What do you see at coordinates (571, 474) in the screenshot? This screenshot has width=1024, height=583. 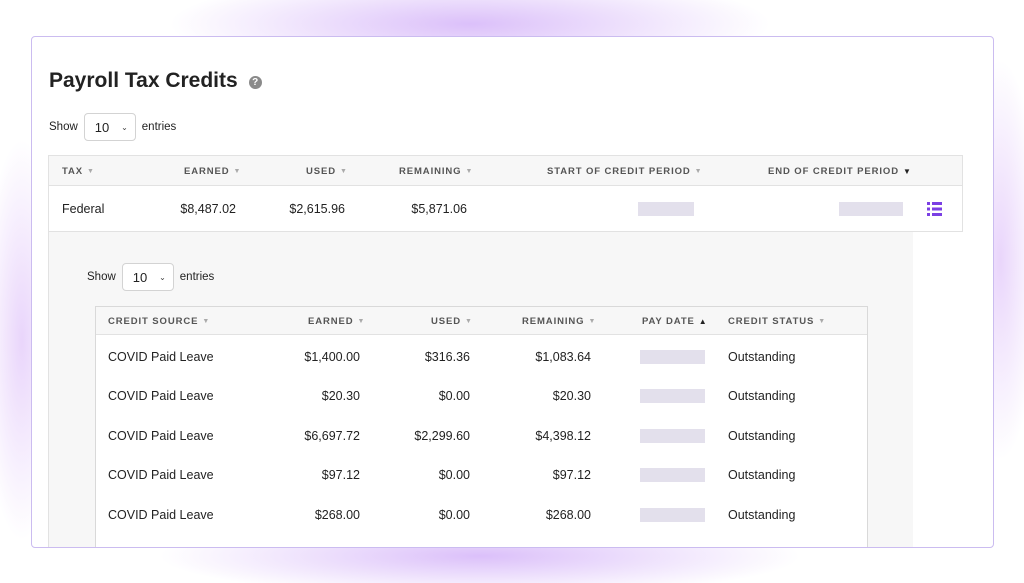 I see `cell-remaining: $97.12` at bounding box center [571, 474].